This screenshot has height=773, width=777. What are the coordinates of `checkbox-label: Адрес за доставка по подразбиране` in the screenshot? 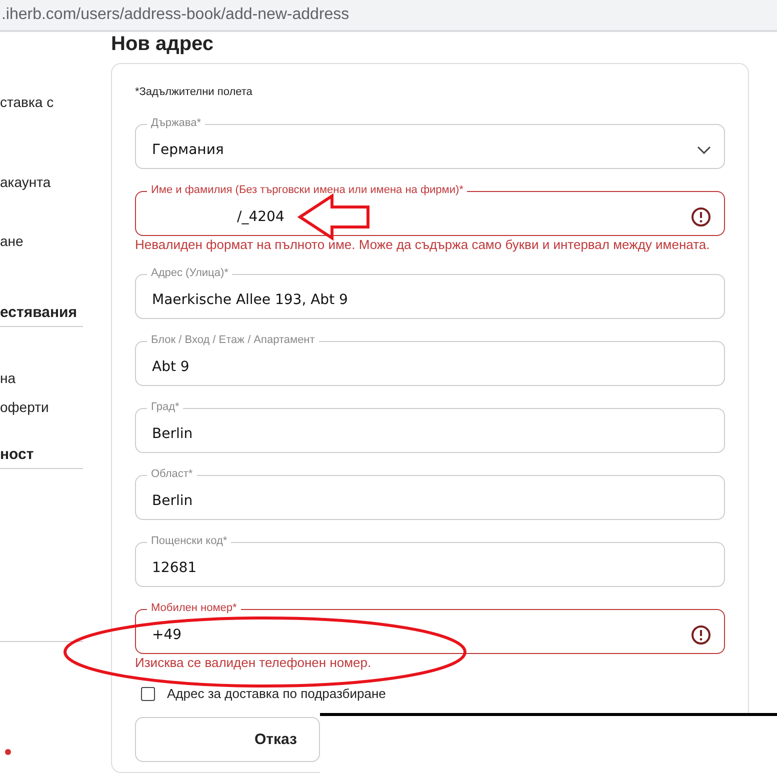 It's located at (276, 693).